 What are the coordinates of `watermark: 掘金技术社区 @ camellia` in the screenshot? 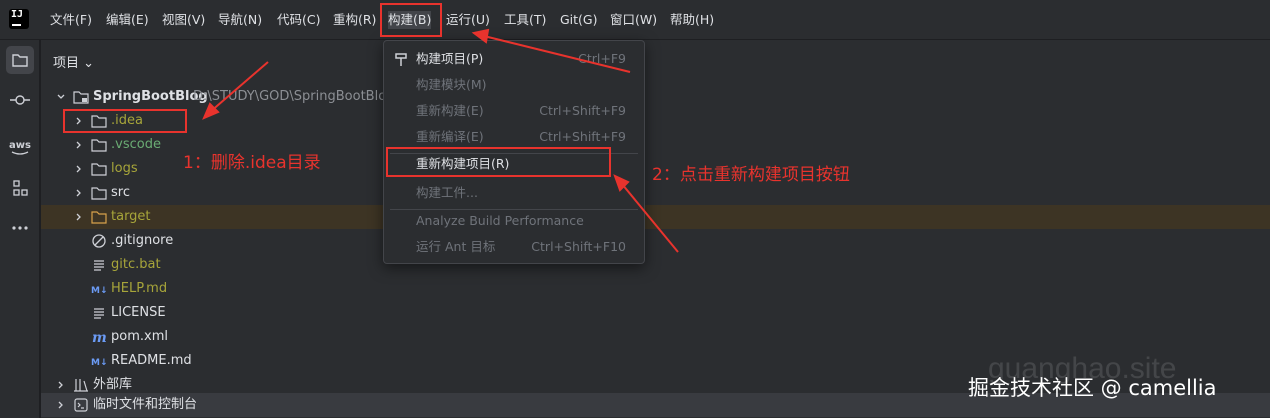 It's located at (1092, 388).